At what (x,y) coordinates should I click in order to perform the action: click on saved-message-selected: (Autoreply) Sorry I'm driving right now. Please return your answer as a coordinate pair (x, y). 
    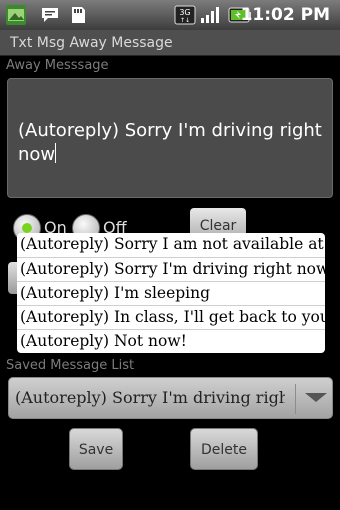
    Looking at the image, I should click on (150, 397).